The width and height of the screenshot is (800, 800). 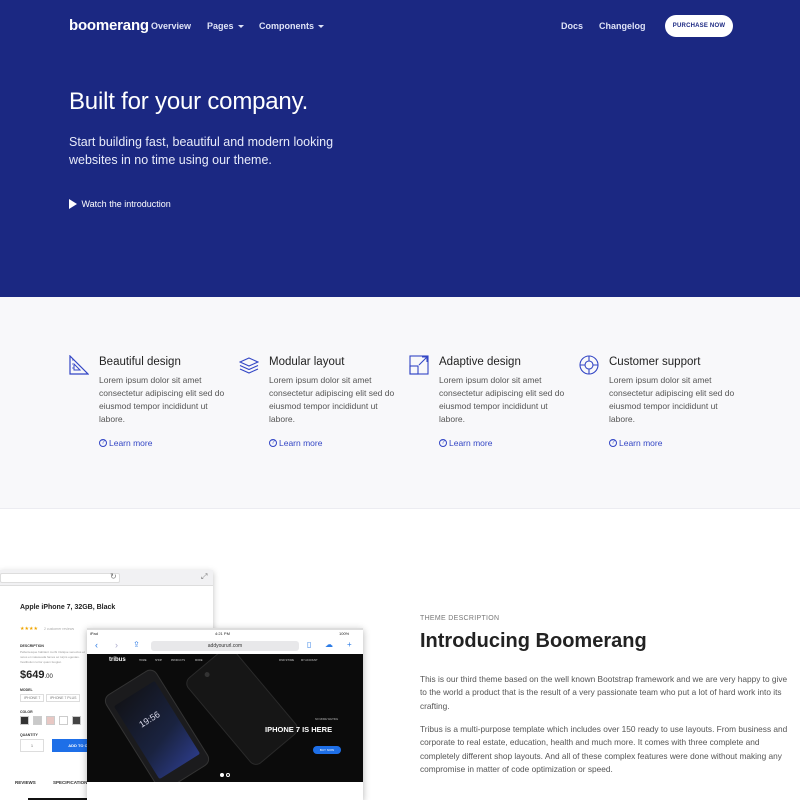 What do you see at coordinates (533, 641) in the screenshot?
I see `intro-title: Introducing Boomerang` at bounding box center [533, 641].